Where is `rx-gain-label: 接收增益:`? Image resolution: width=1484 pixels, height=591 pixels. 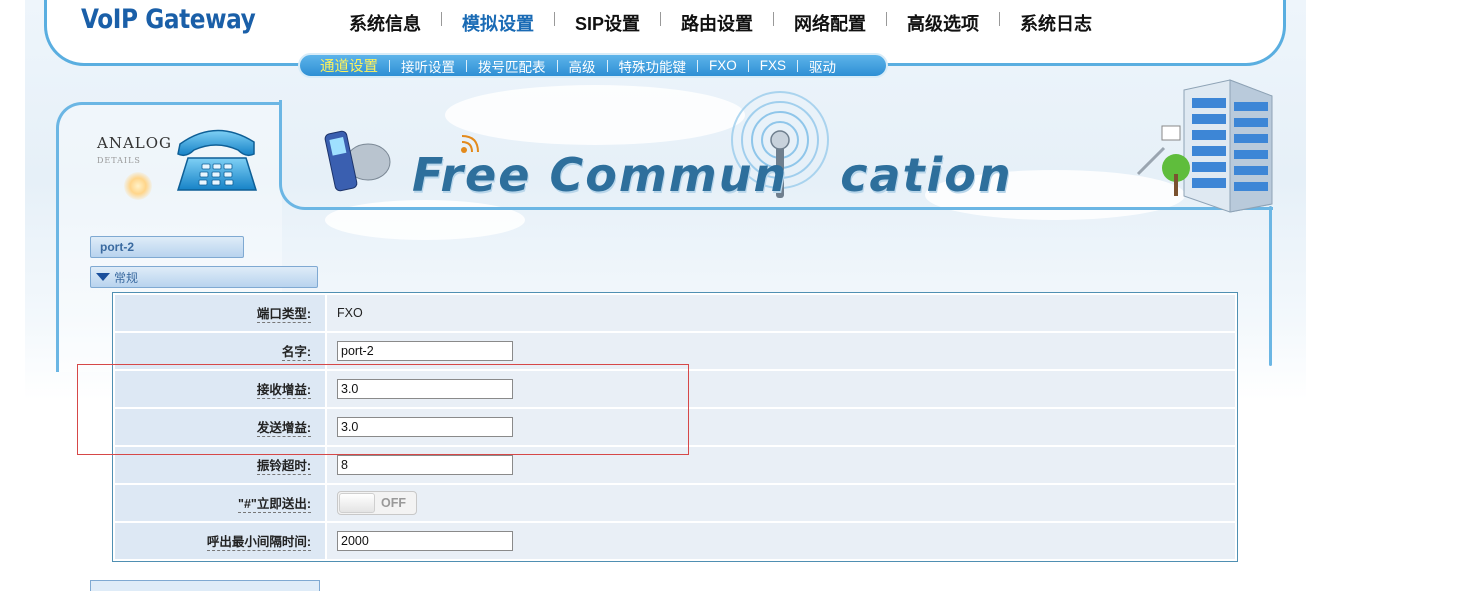 rx-gain-label: 接收增益: is located at coordinates (283, 389).